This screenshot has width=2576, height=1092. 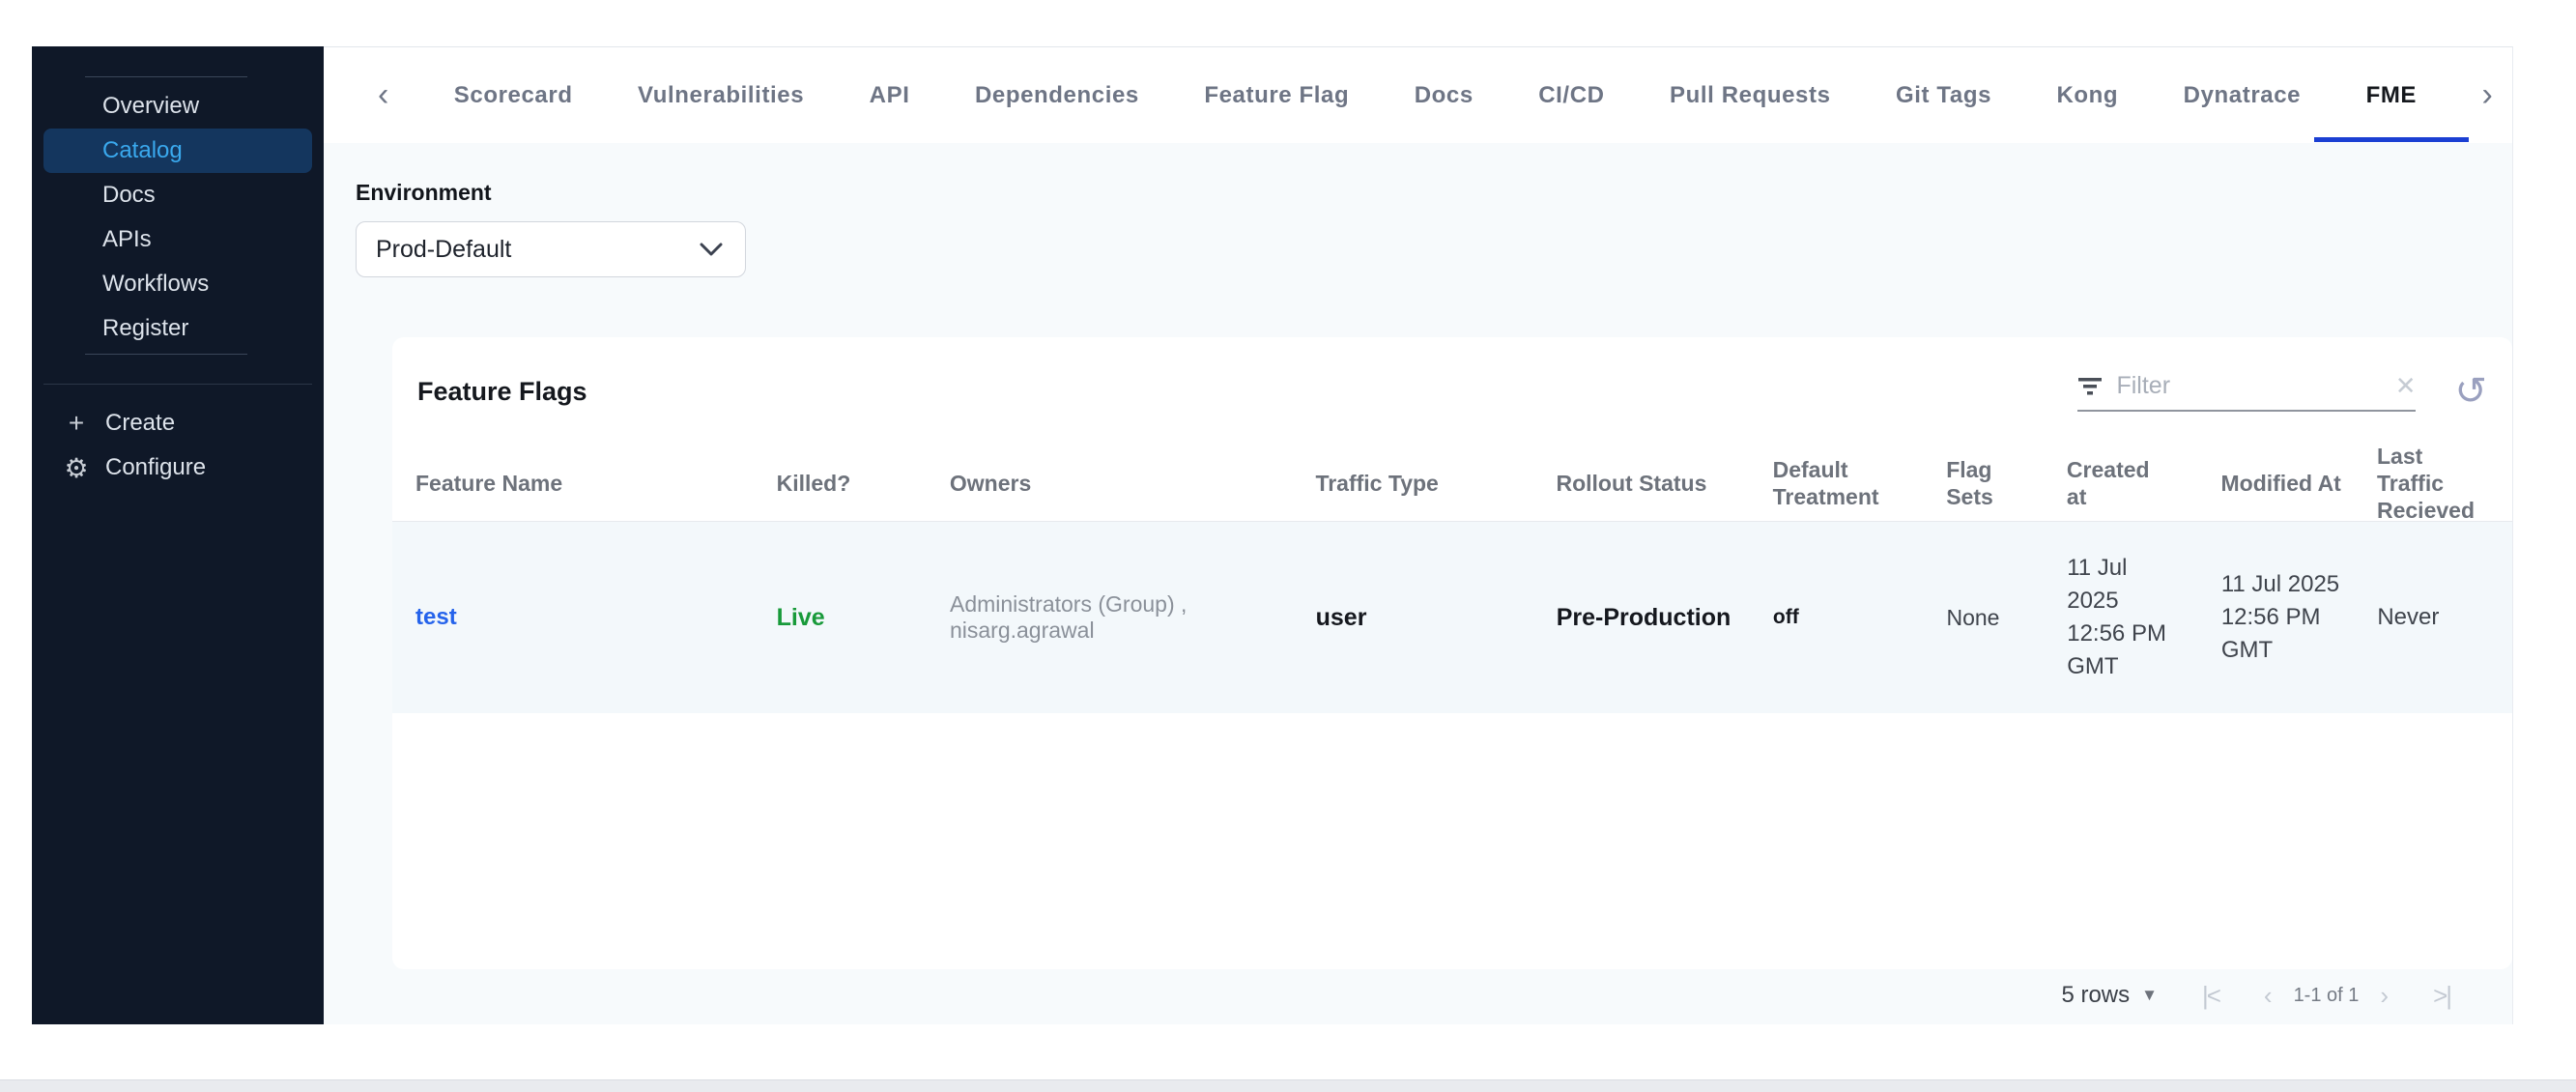 I want to click on traffic-type-value: user, so click(x=1341, y=617).